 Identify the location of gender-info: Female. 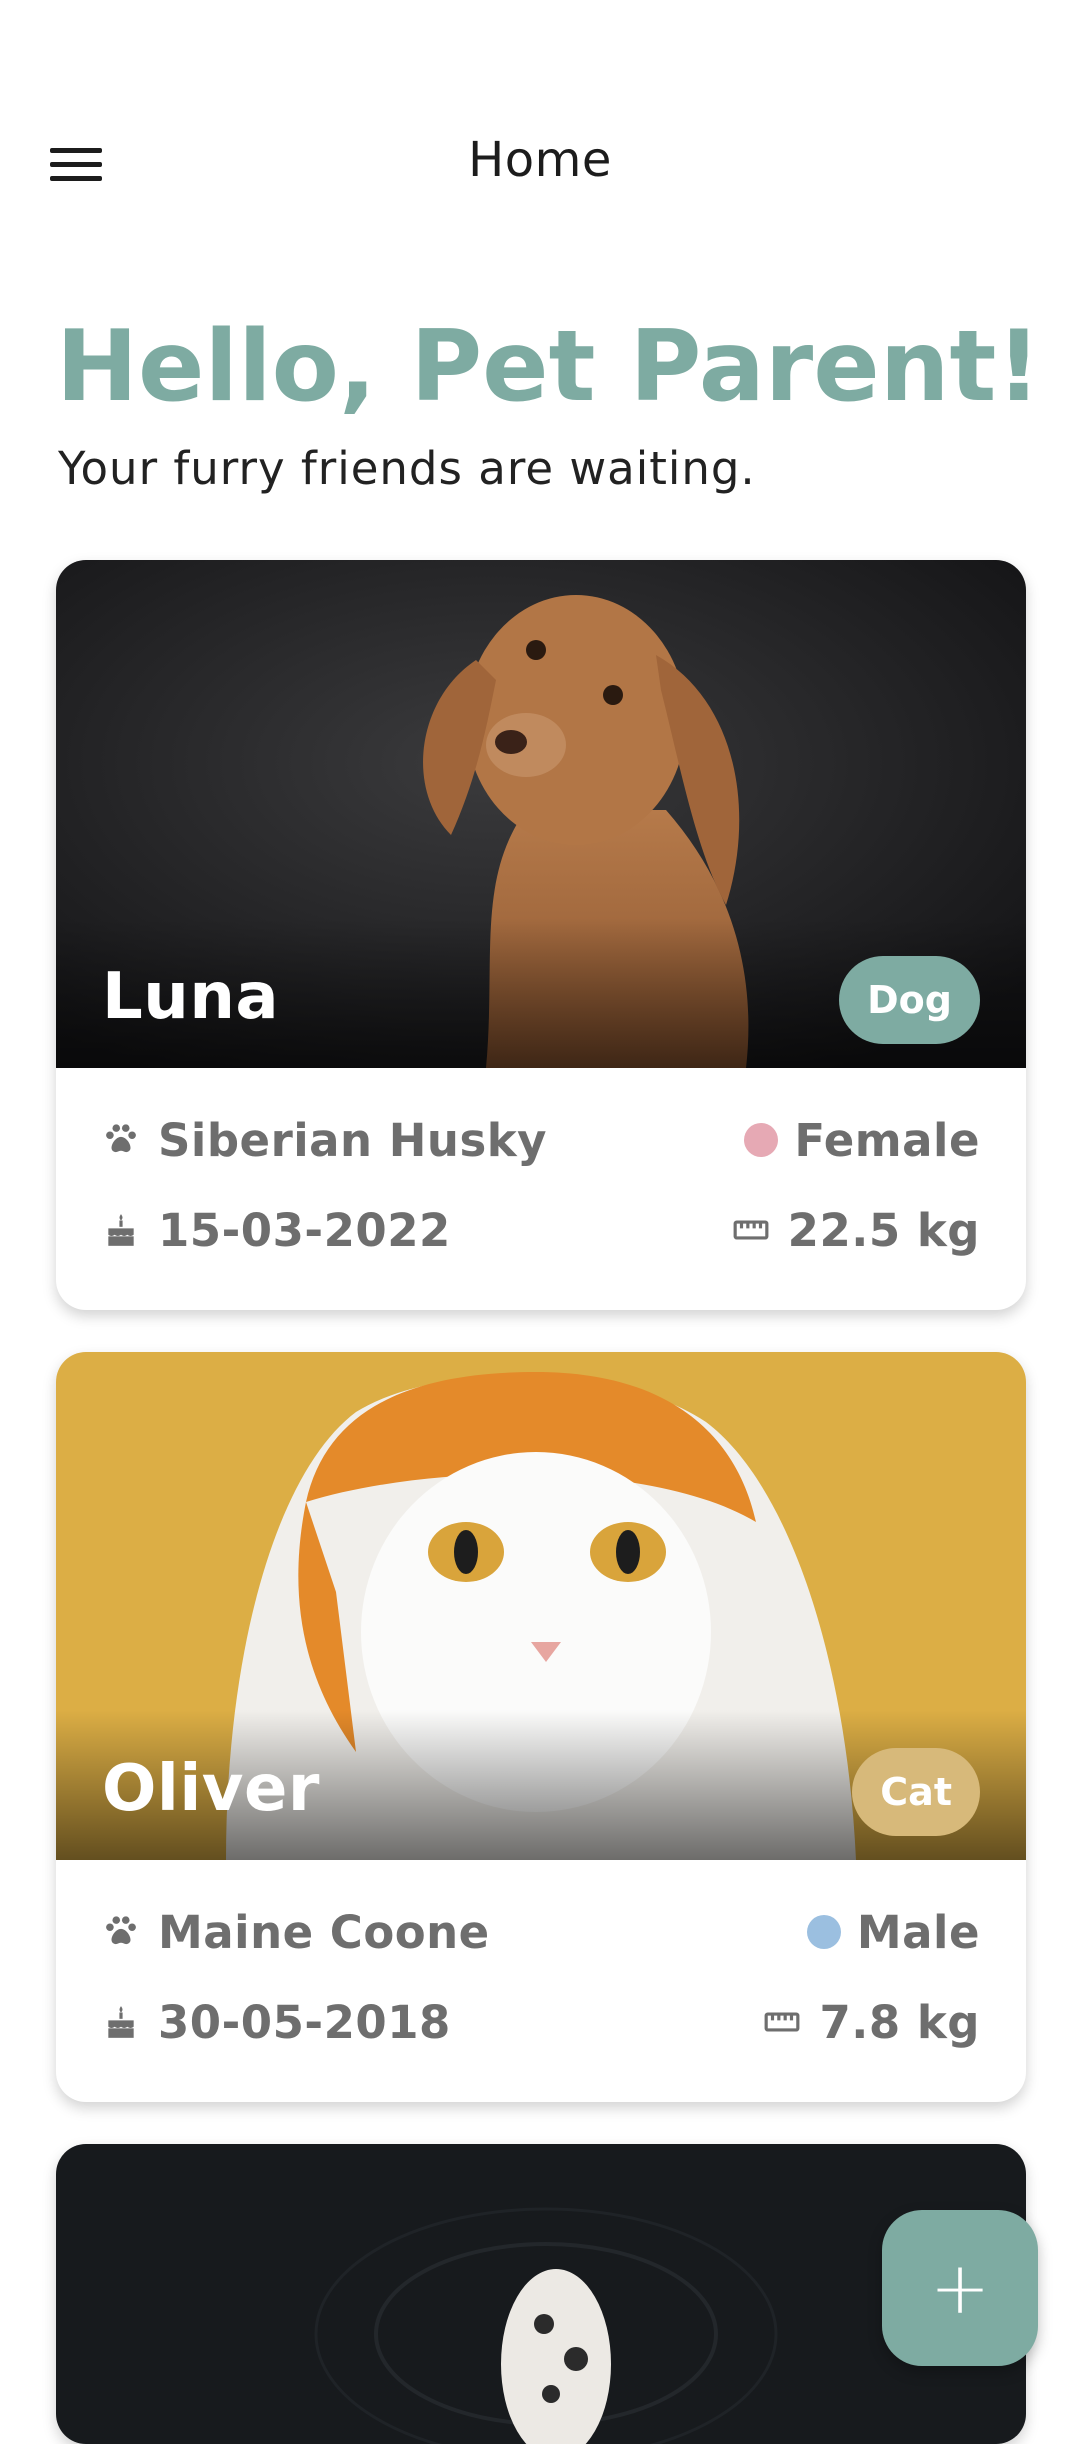
(862, 1140).